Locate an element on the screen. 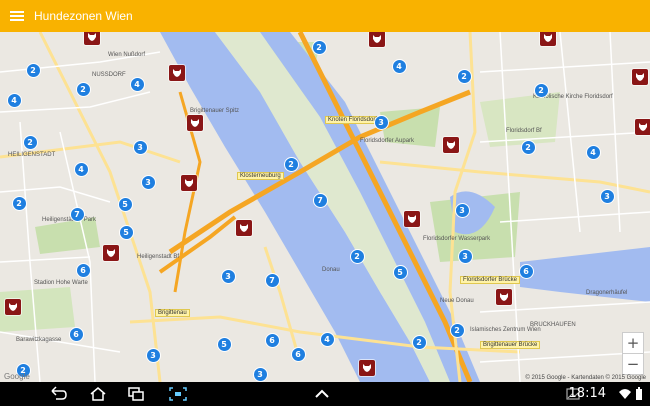 The image size is (650, 406). map-label-wien-nussdorf: Wien Nußdorf is located at coordinates (127, 55).